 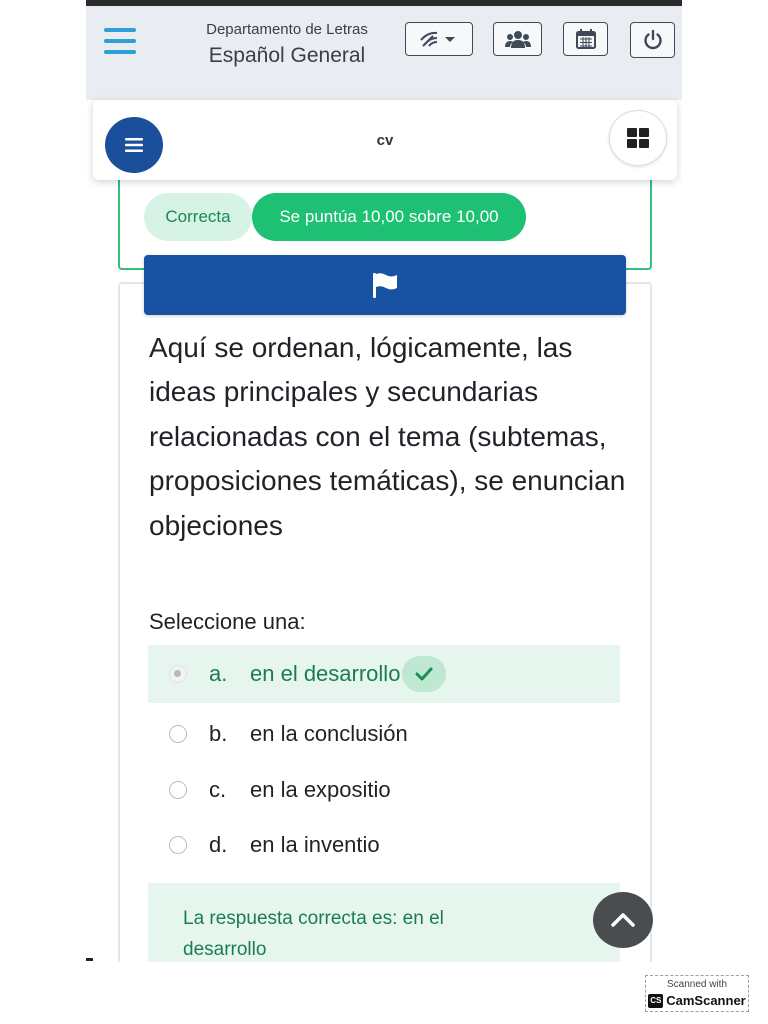 I want to click on quiz-navigation-bar: cv, so click(x=385, y=140).